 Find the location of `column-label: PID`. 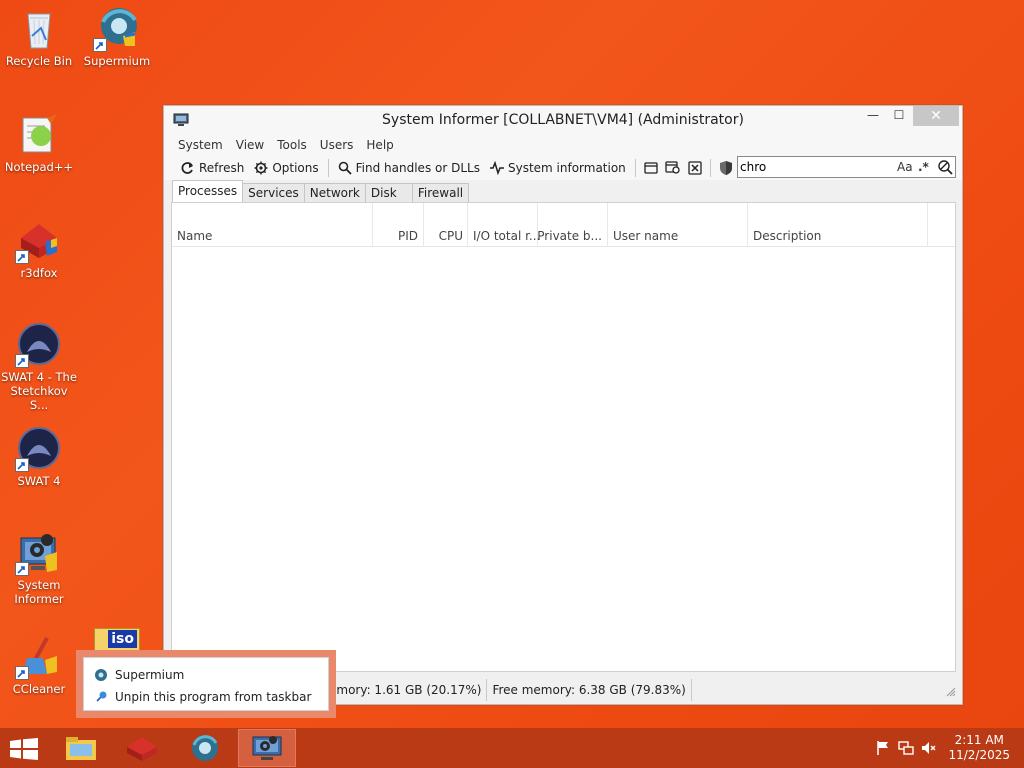

column-label: PID is located at coordinates (407, 236).